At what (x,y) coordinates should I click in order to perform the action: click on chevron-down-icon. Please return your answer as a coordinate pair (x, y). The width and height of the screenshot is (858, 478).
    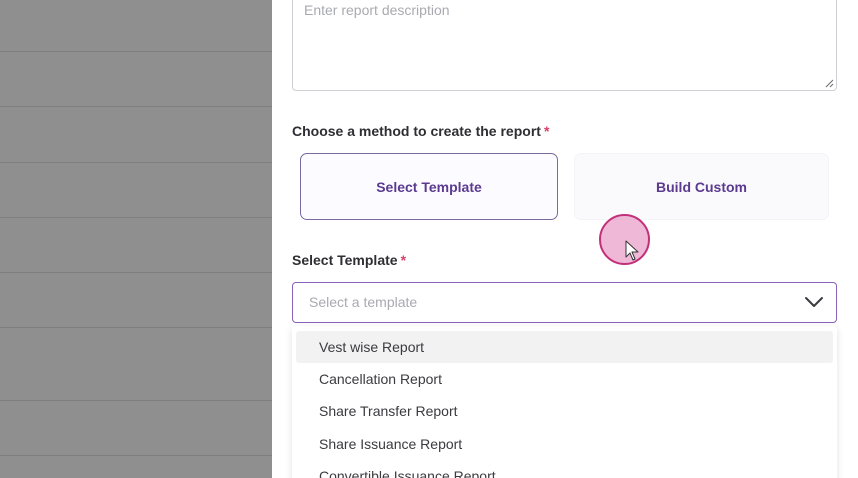
    Looking at the image, I should click on (814, 302).